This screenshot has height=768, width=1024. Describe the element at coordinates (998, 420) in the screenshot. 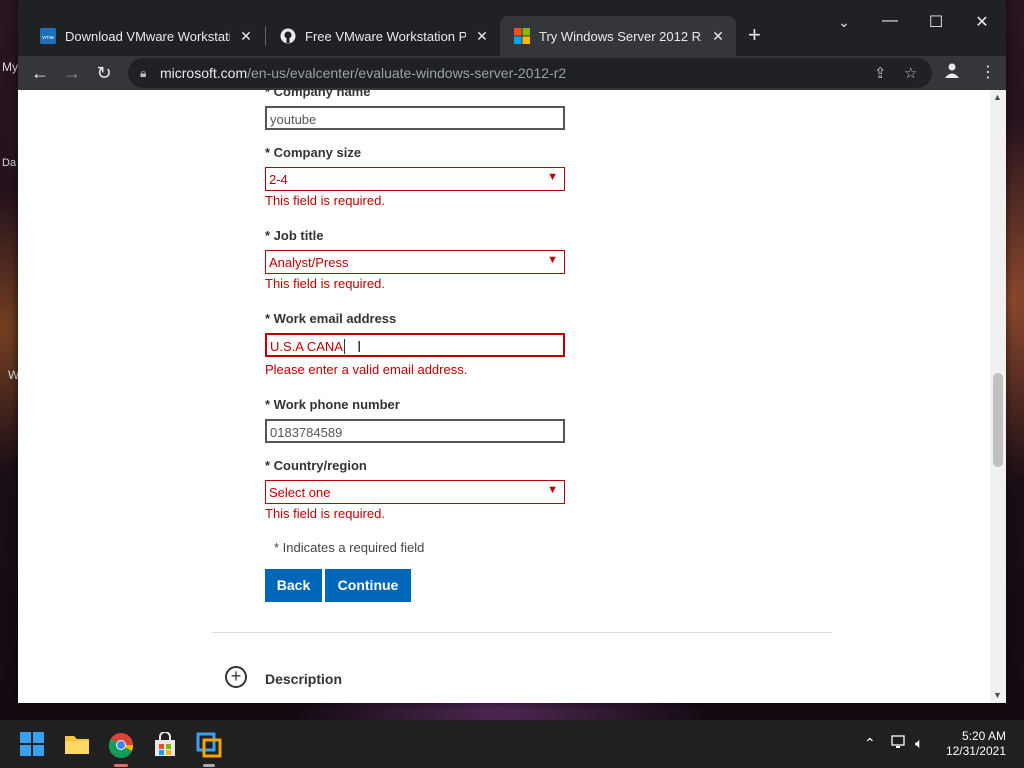

I see `scrollbar-thumb` at that location.